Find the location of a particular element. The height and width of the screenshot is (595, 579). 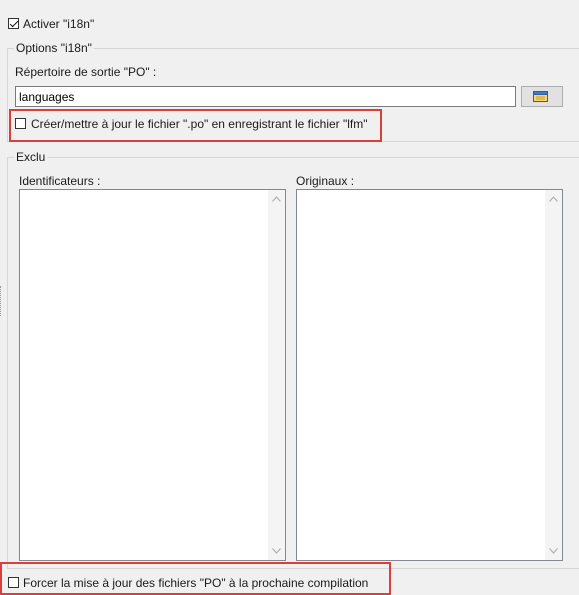

originals-scrollbar is located at coordinates (553, 375).